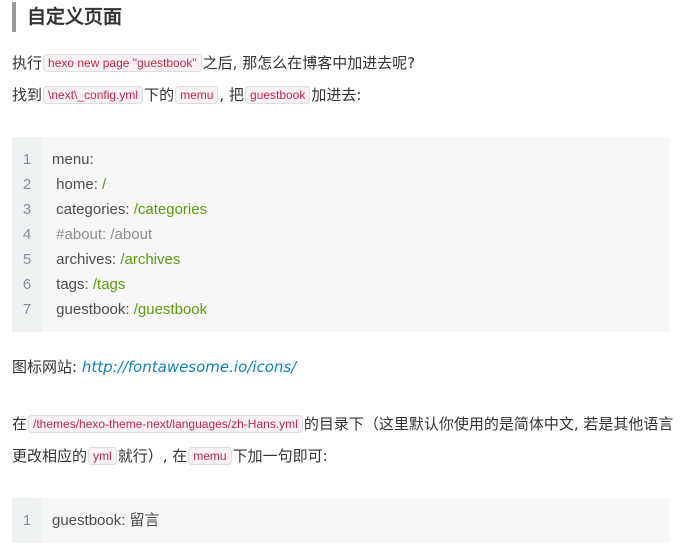  I want to click on code-key: menu:, so click(73, 159).